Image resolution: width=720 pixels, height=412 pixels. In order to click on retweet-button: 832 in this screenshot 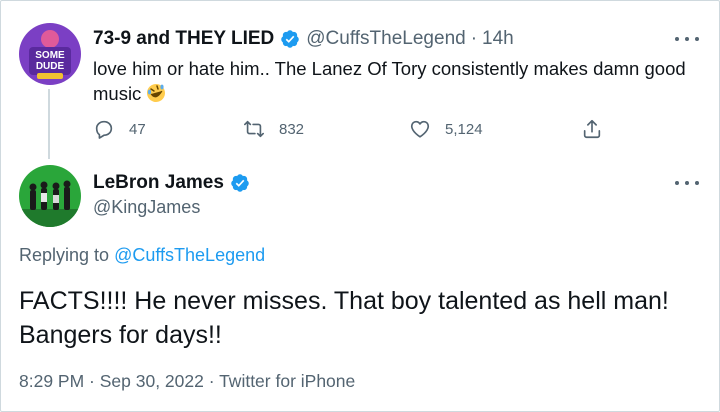, I will do `click(273, 129)`.